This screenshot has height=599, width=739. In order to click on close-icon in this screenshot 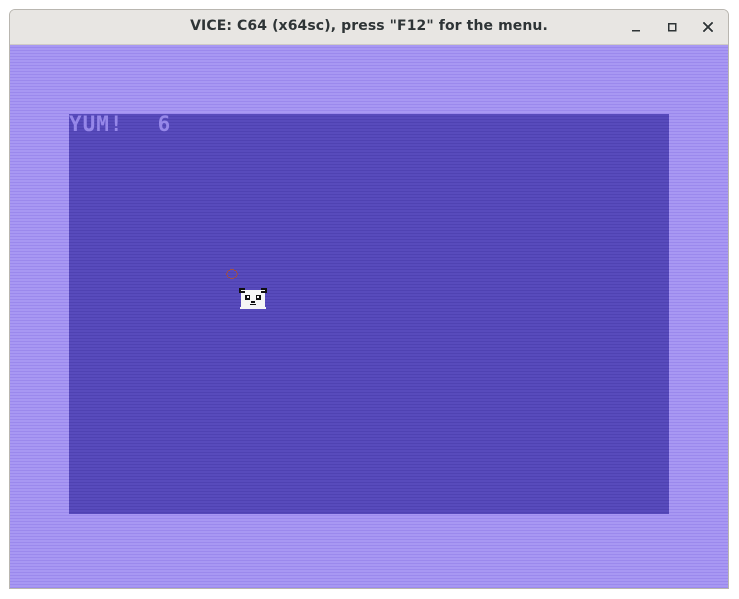, I will do `click(708, 27)`.